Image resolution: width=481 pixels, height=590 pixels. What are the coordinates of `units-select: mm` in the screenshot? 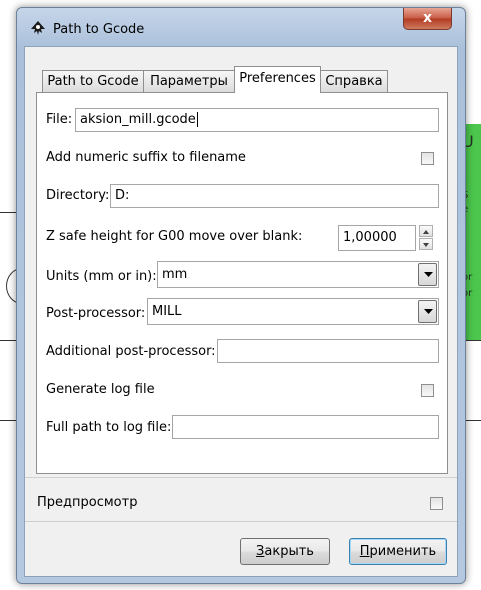 It's located at (298, 274).